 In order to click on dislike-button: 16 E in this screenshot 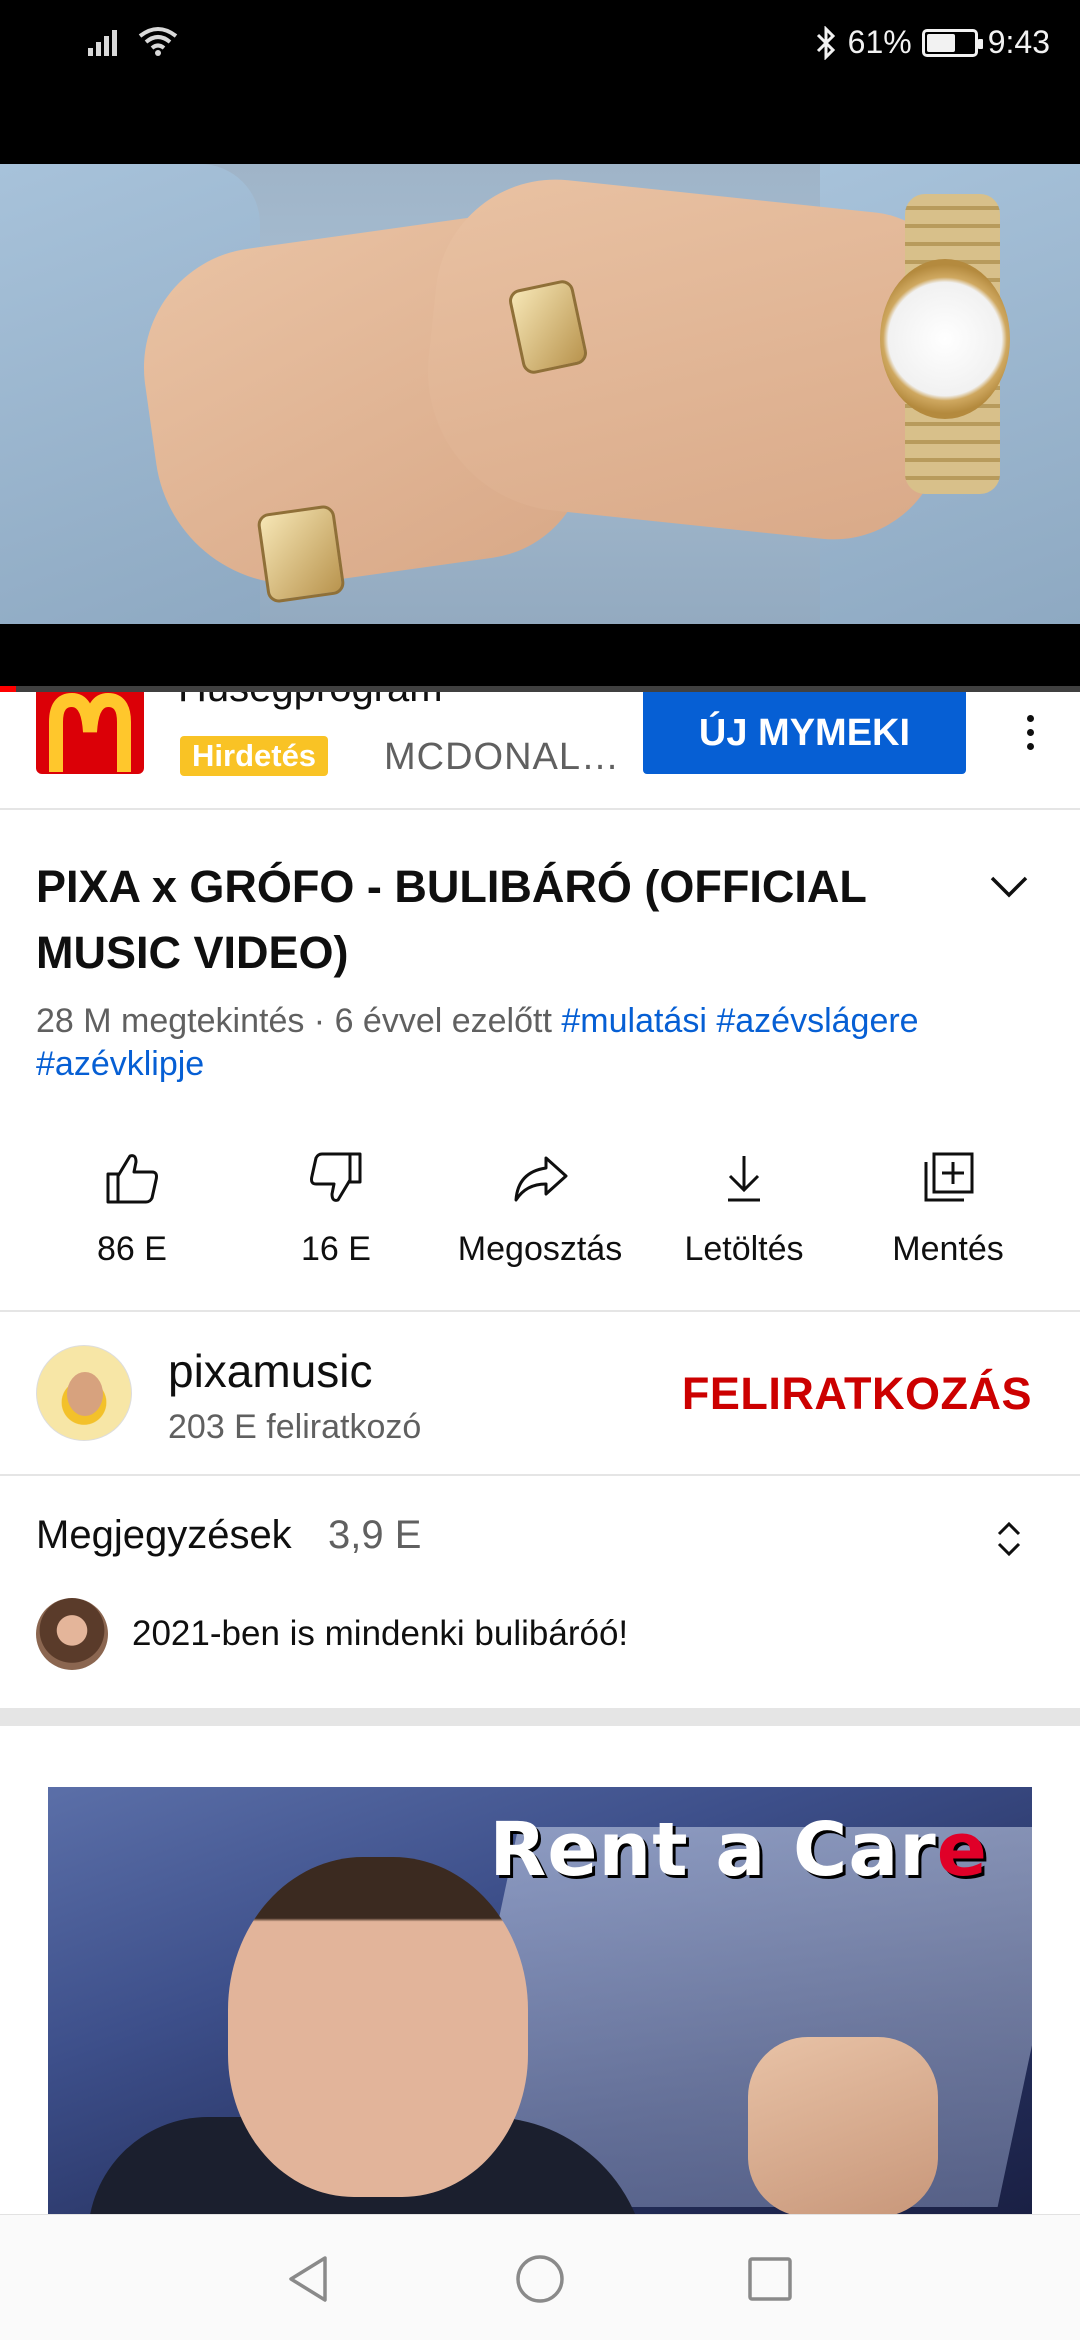, I will do `click(336, 1213)`.